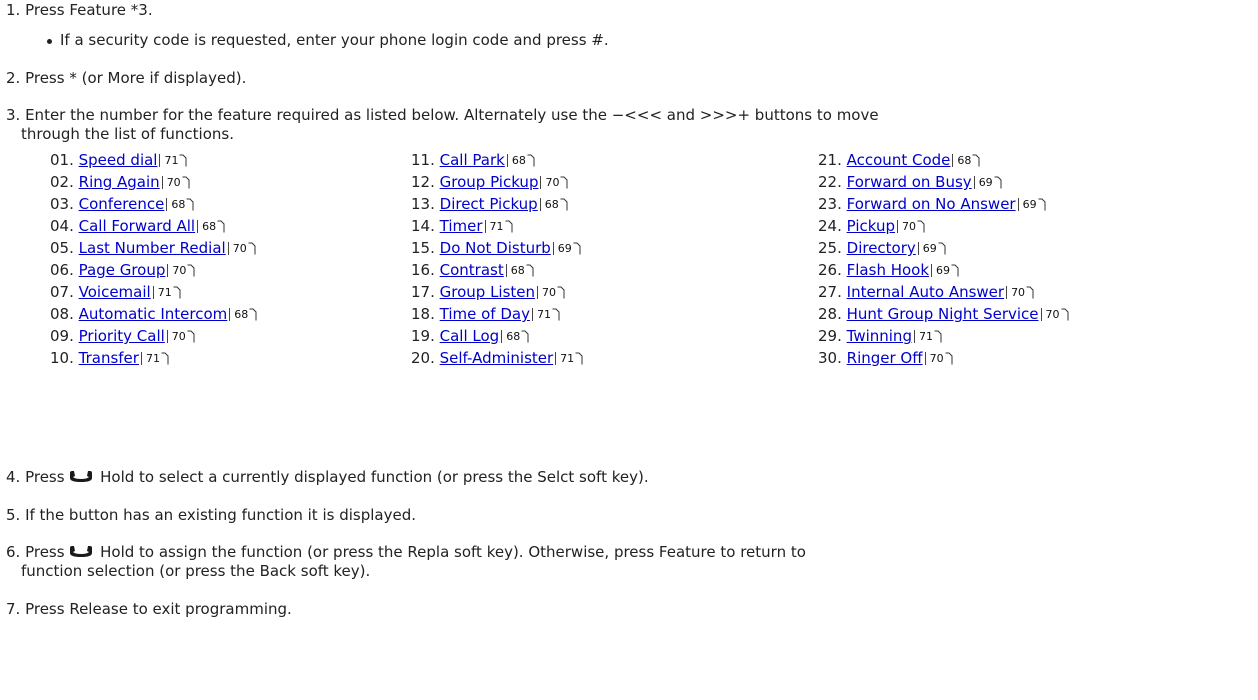  I want to click on function-link: Flash Hook, so click(888, 270).